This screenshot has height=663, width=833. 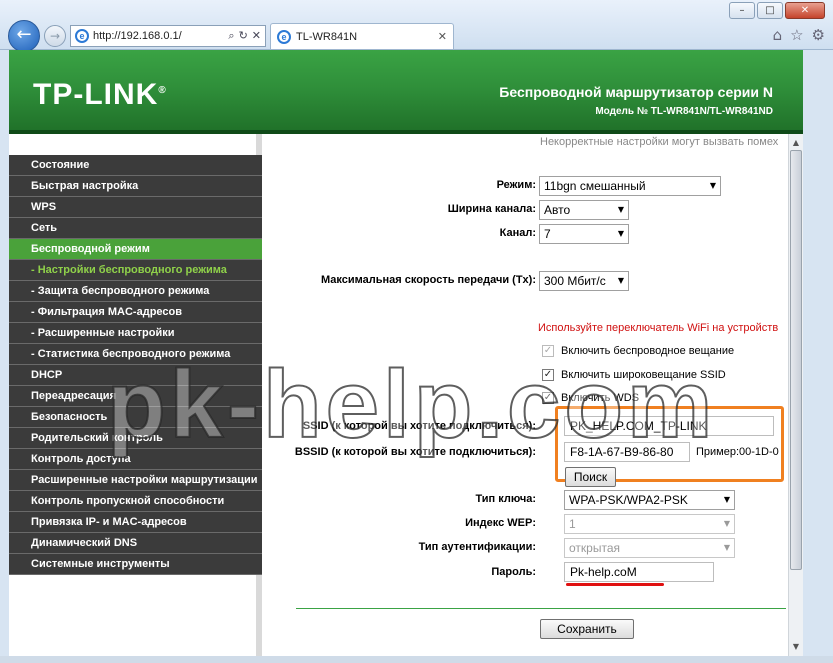 I want to click on ssid-label: SSID (к которой вы хотите подключиться):, so click(x=419, y=426).